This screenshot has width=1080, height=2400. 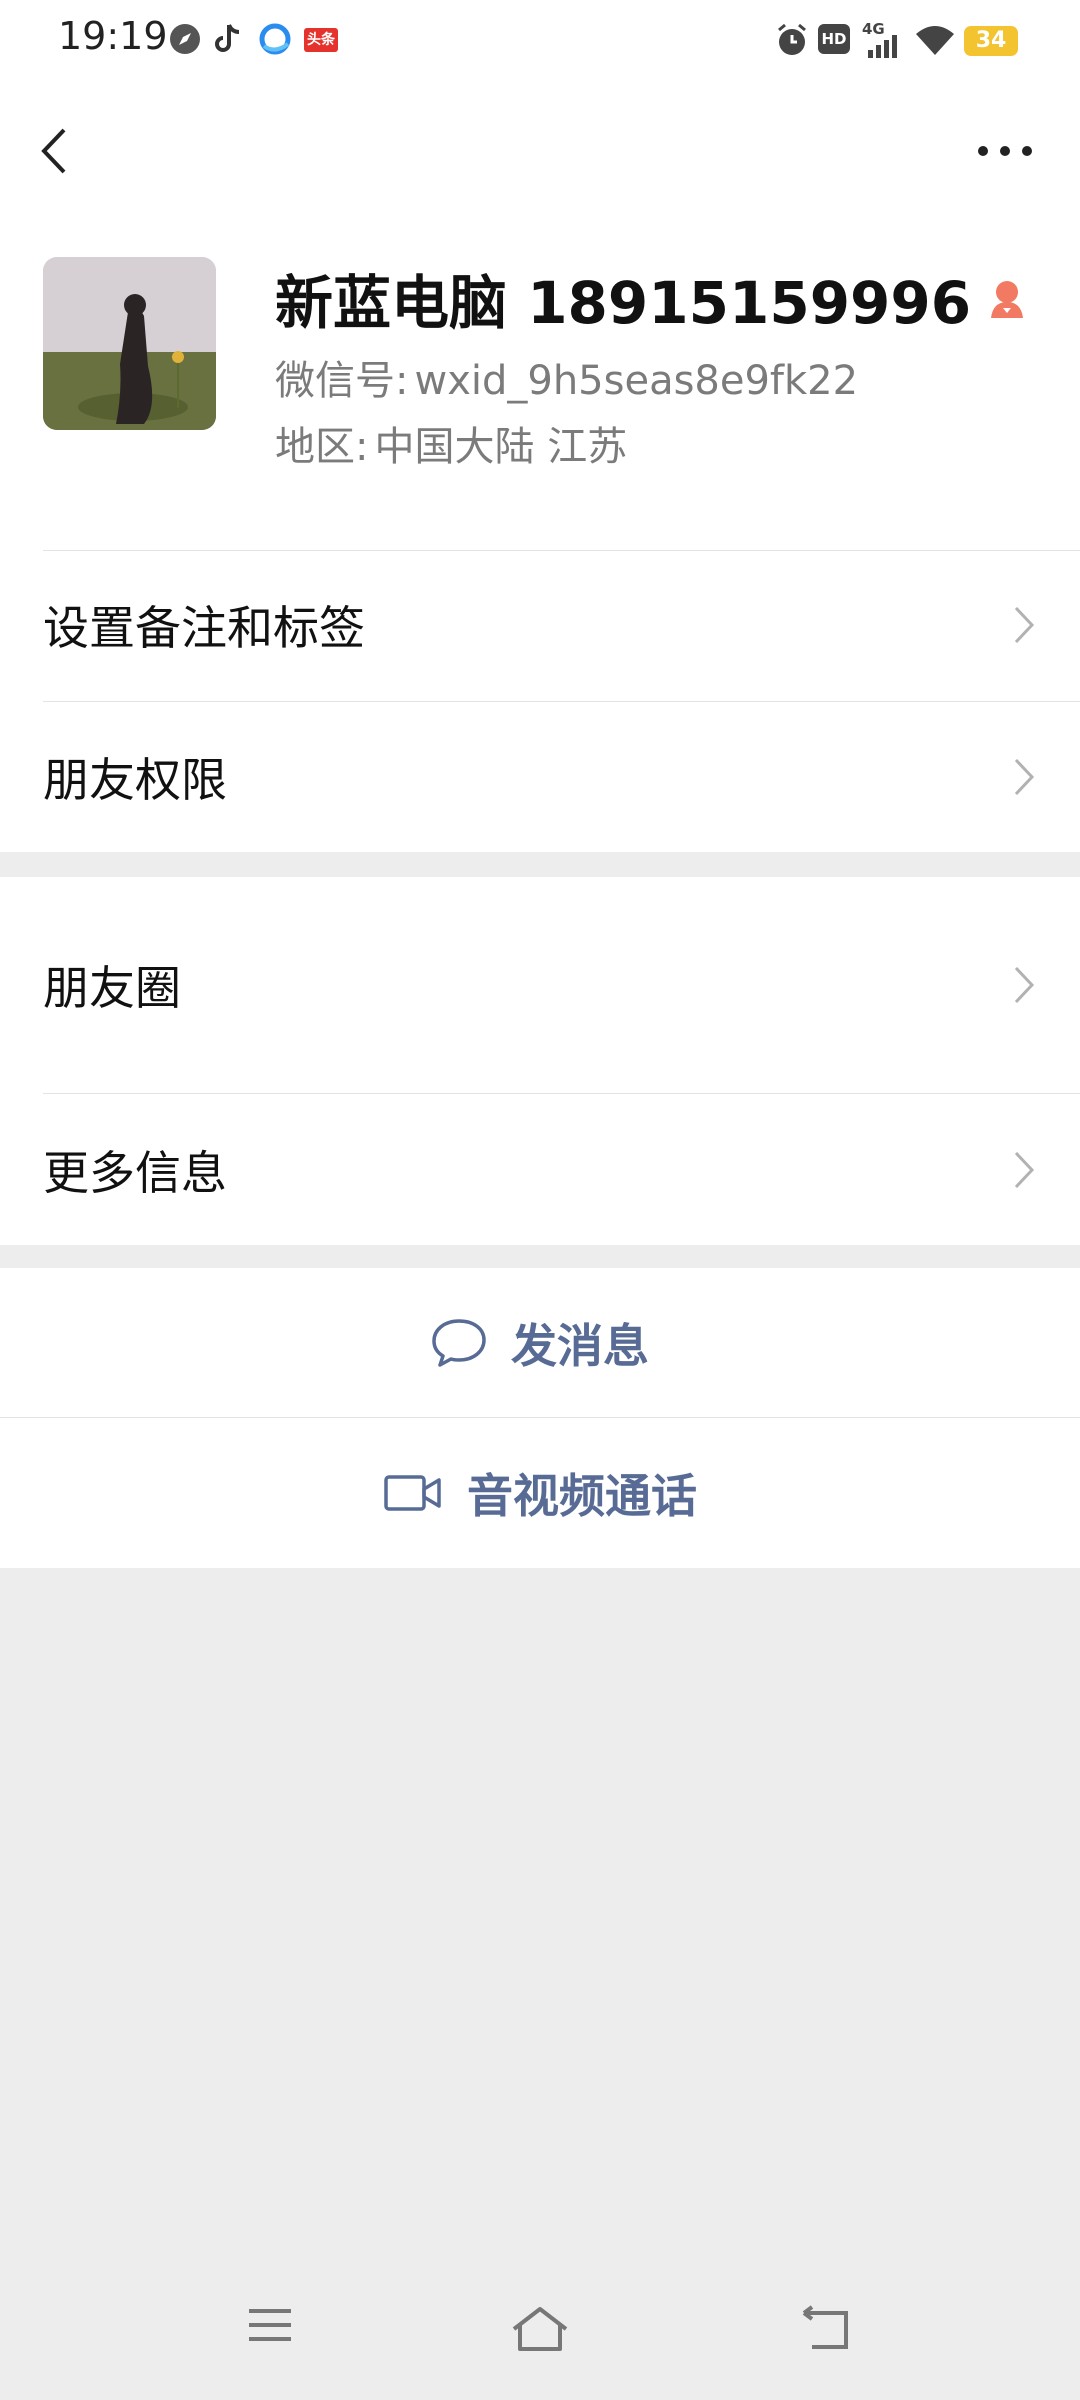 What do you see at coordinates (834, 39) in the screenshot?
I see `hd-icon: HD` at bounding box center [834, 39].